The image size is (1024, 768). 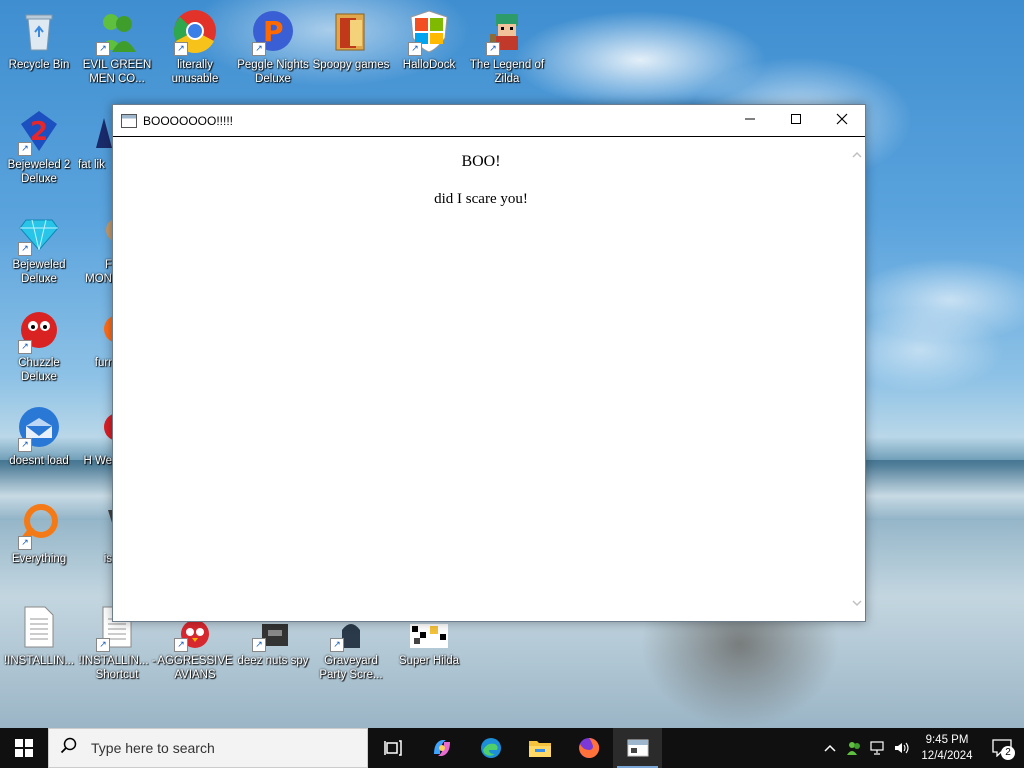 I want to click on desktop-icon-label: HalloDock, so click(x=429, y=65).